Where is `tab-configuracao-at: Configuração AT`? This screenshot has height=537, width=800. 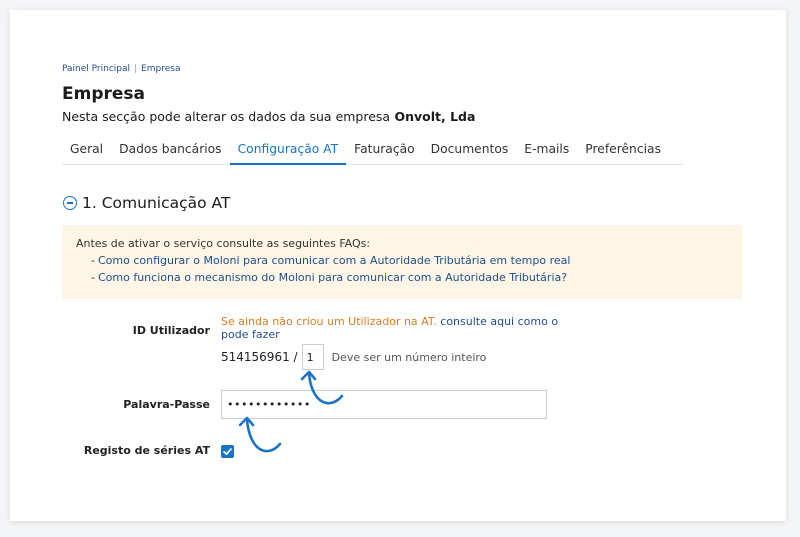 tab-configuracao-at: Configuração AT is located at coordinates (288, 151).